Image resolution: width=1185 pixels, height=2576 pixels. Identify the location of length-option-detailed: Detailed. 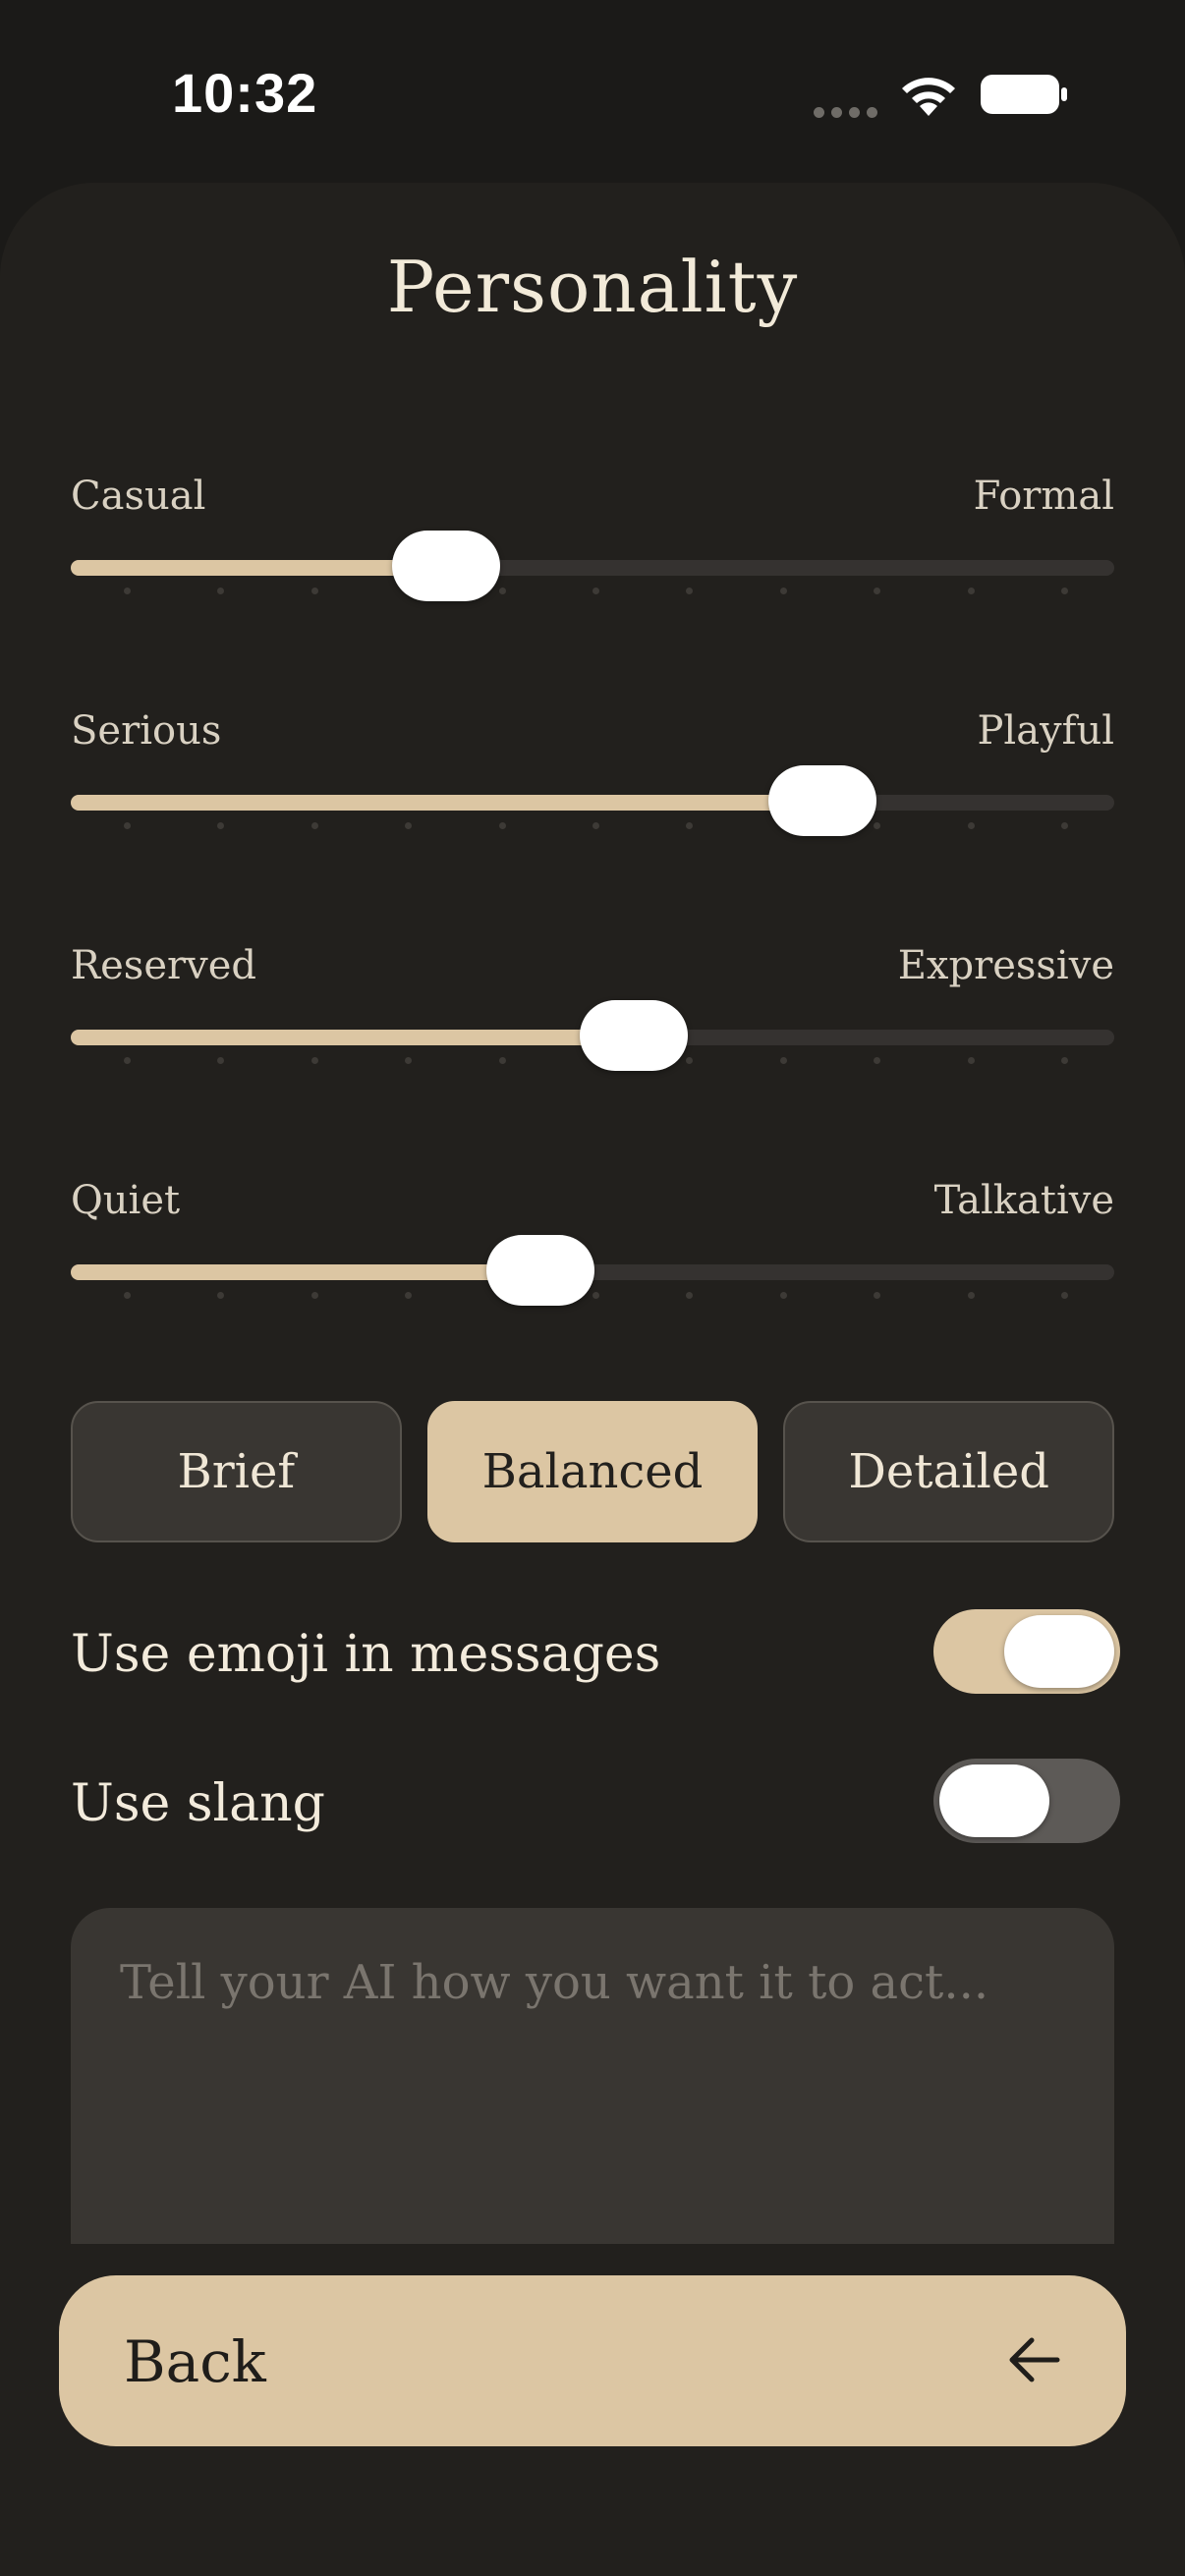
(949, 1471).